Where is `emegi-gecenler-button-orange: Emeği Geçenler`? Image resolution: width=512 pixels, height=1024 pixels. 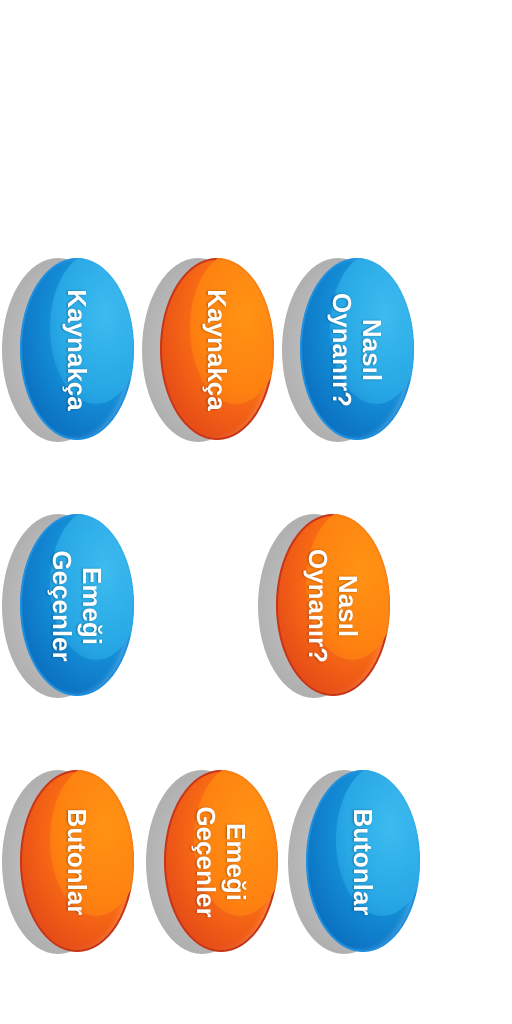
emegi-gecenler-button-orange: Emeği Geçenler is located at coordinates (212, 862).